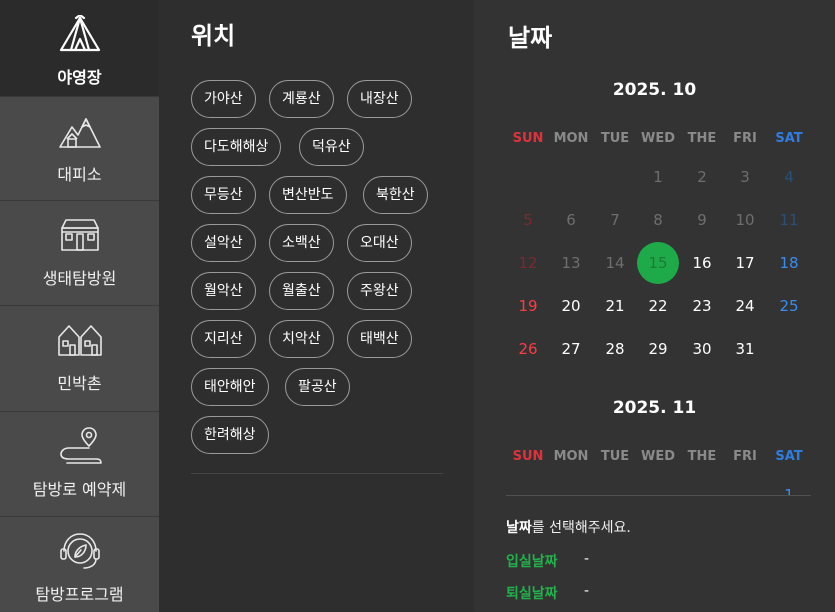 The height and width of the screenshot is (612, 835). I want to click on calendar-day: 27, so click(571, 349).